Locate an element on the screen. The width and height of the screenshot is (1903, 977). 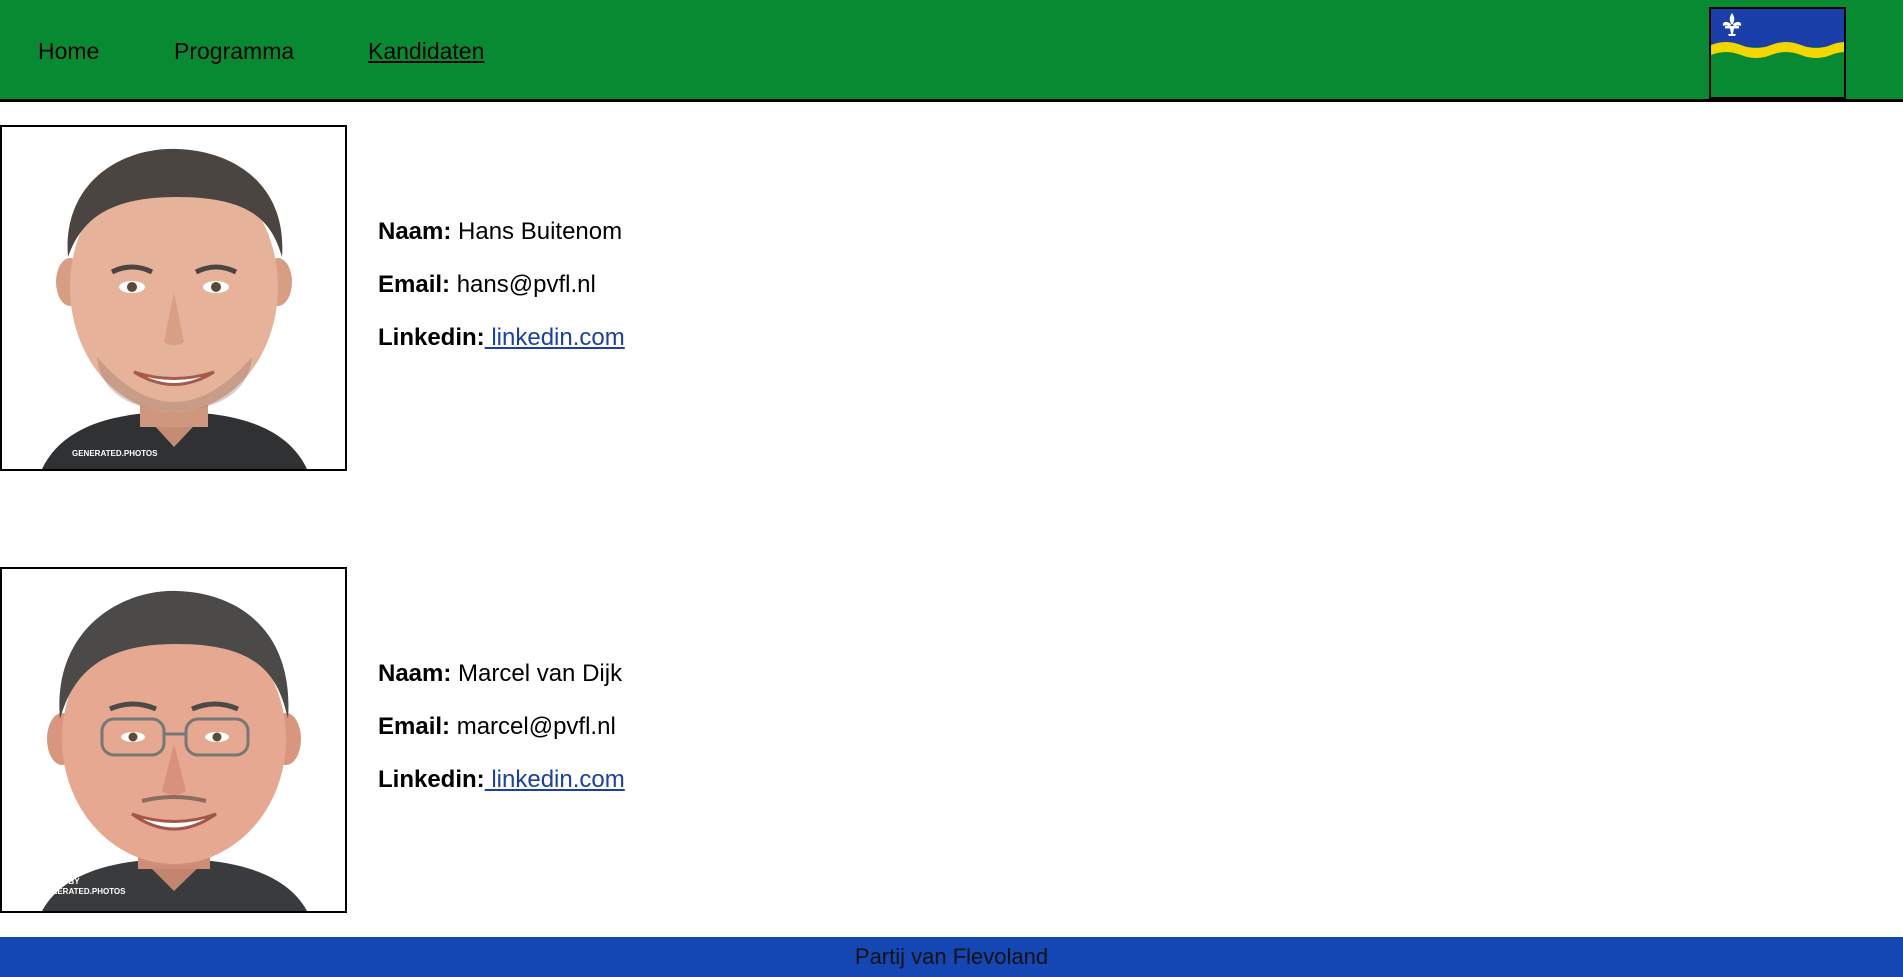
candidate-name: Marcel van Dijk is located at coordinates (540, 673).